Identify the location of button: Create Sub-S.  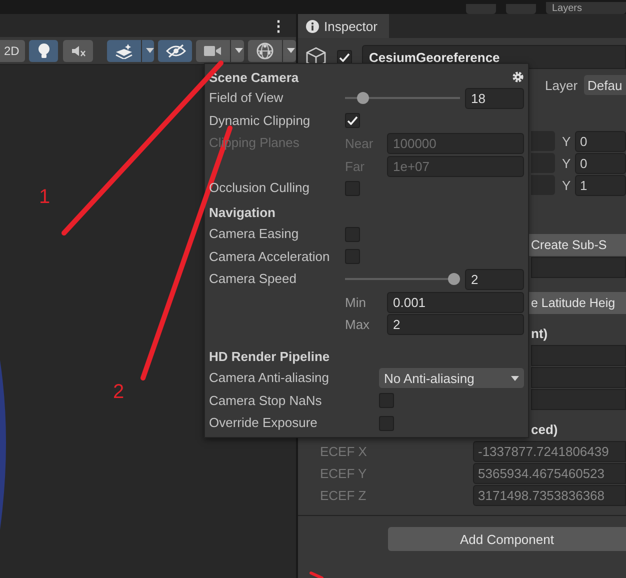
(576, 245).